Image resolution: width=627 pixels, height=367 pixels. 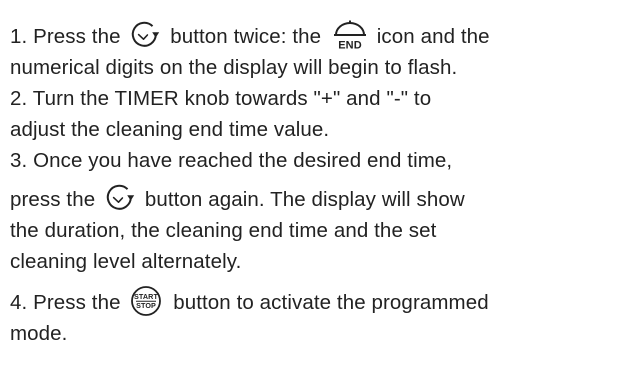 What do you see at coordinates (246, 36) in the screenshot?
I see `step-1-text-b: button twice: the` at bounding box center [246, 36].